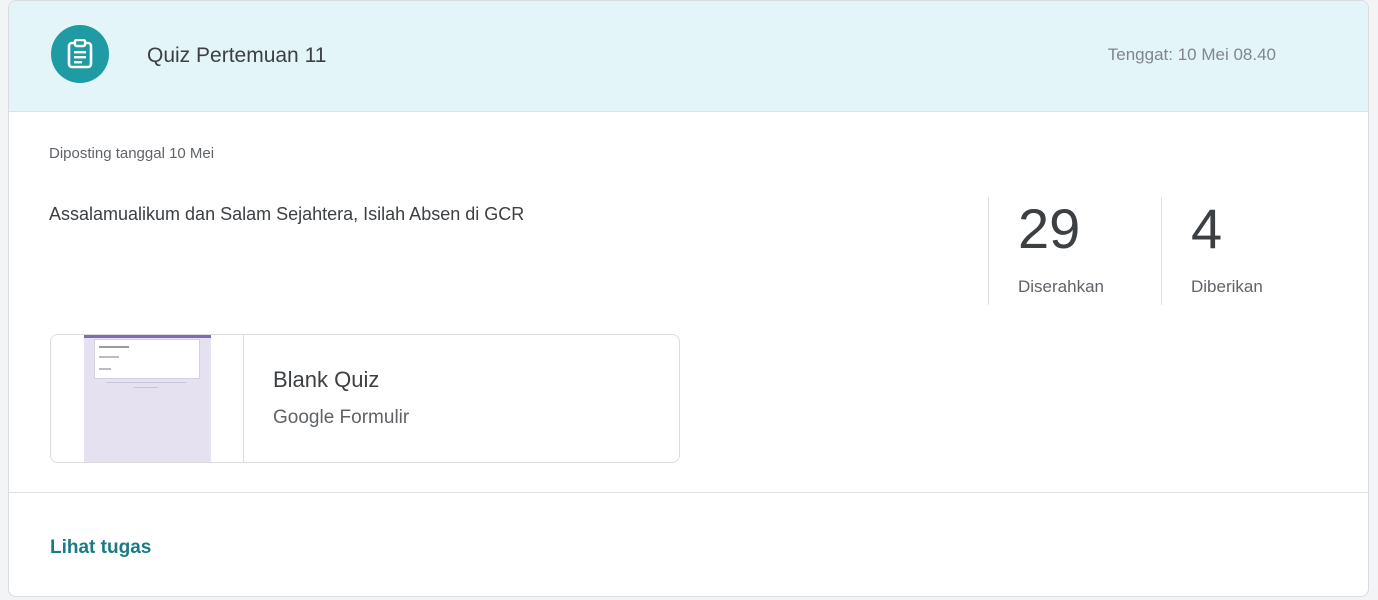 The image size is (1378, 600). What do you see at coordinates (1236, 251) in the screenshot?
I see `assigned-stat: 4 Diberikan` at bounding box center [1236, 251].